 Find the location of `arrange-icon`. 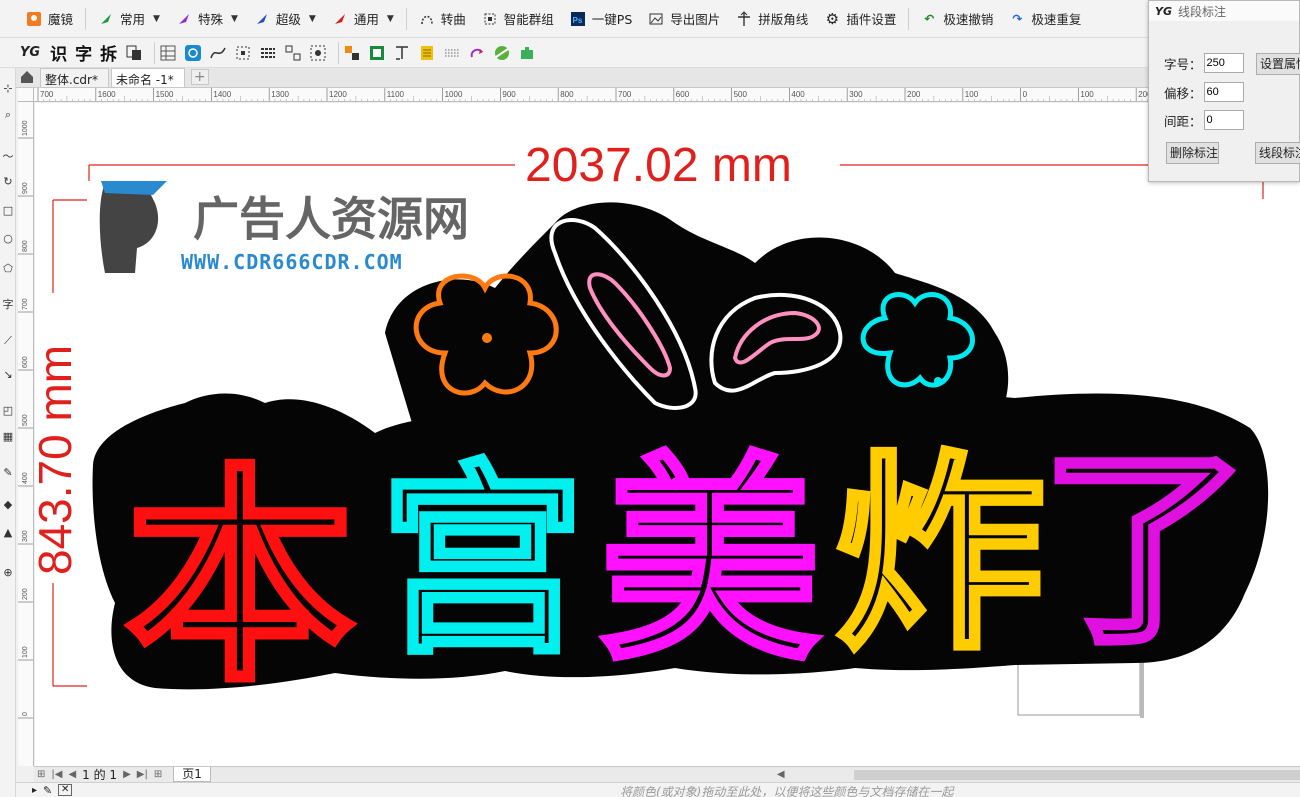

arrange-icon is located at coordinates (352, 53).